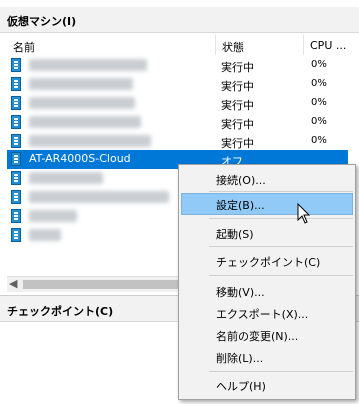 The height and width of the screenshot is (404, 359). What do you see at coordinates (304, 213) in the screenshot?
I see `mouse-cursor-icon` at bounding box center [304, 213].